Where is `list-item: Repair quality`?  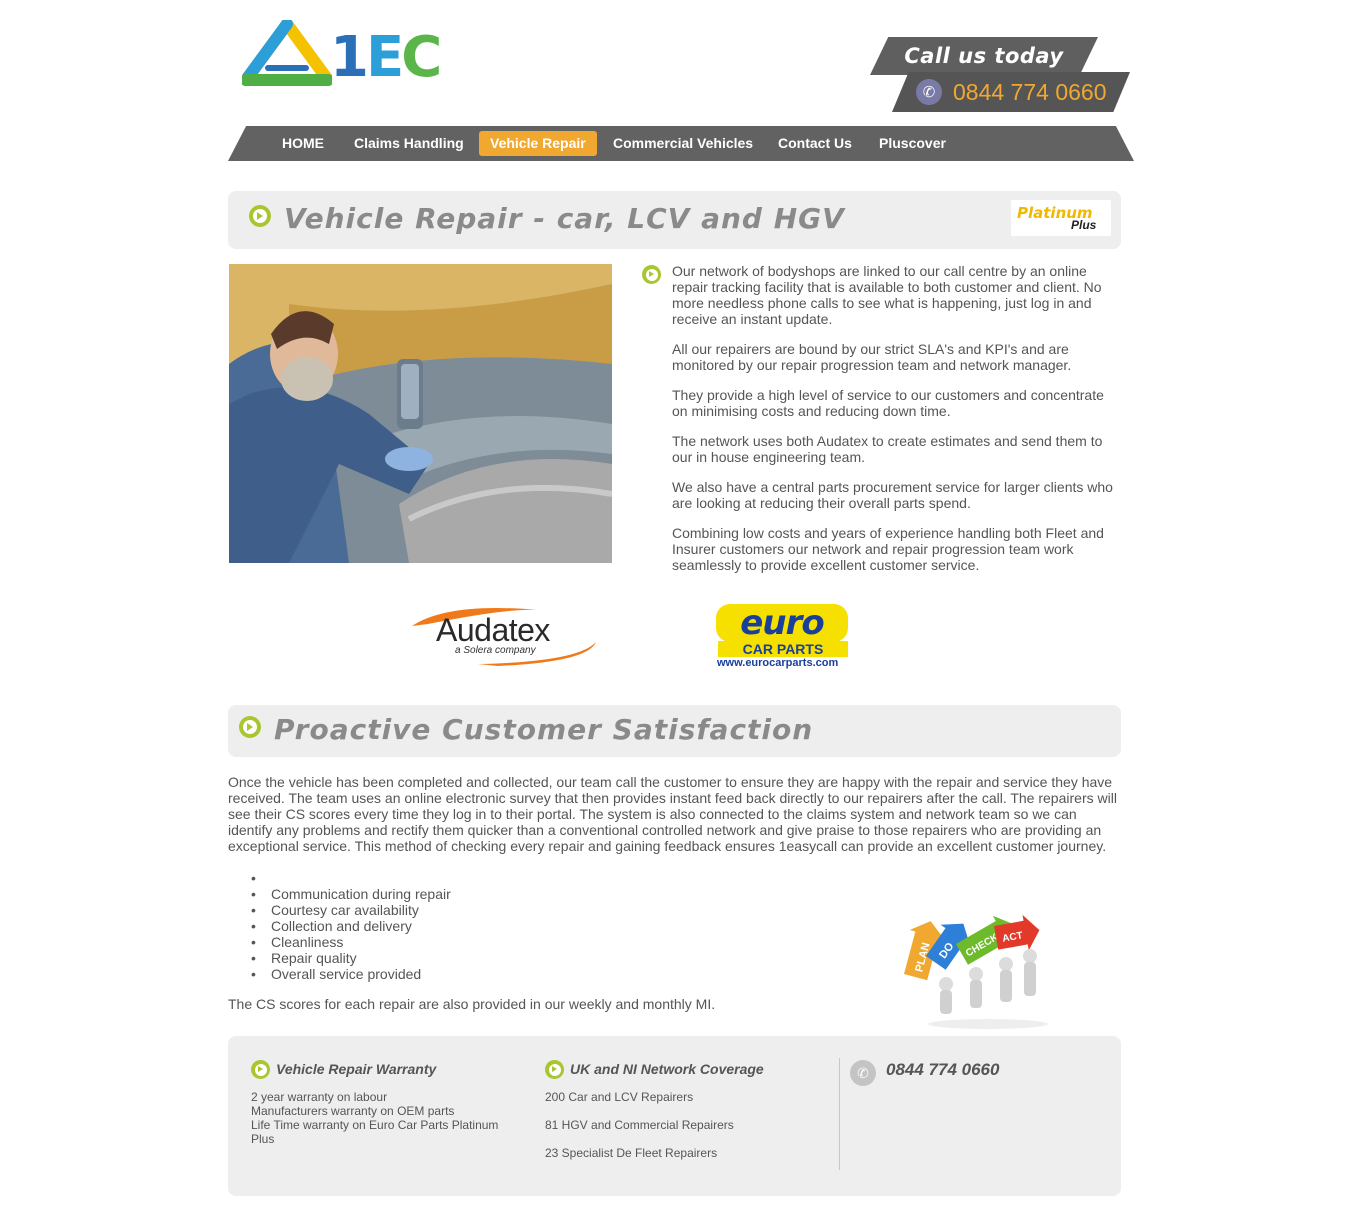
list-item: Repair quality is located at coordinates (351, 958).